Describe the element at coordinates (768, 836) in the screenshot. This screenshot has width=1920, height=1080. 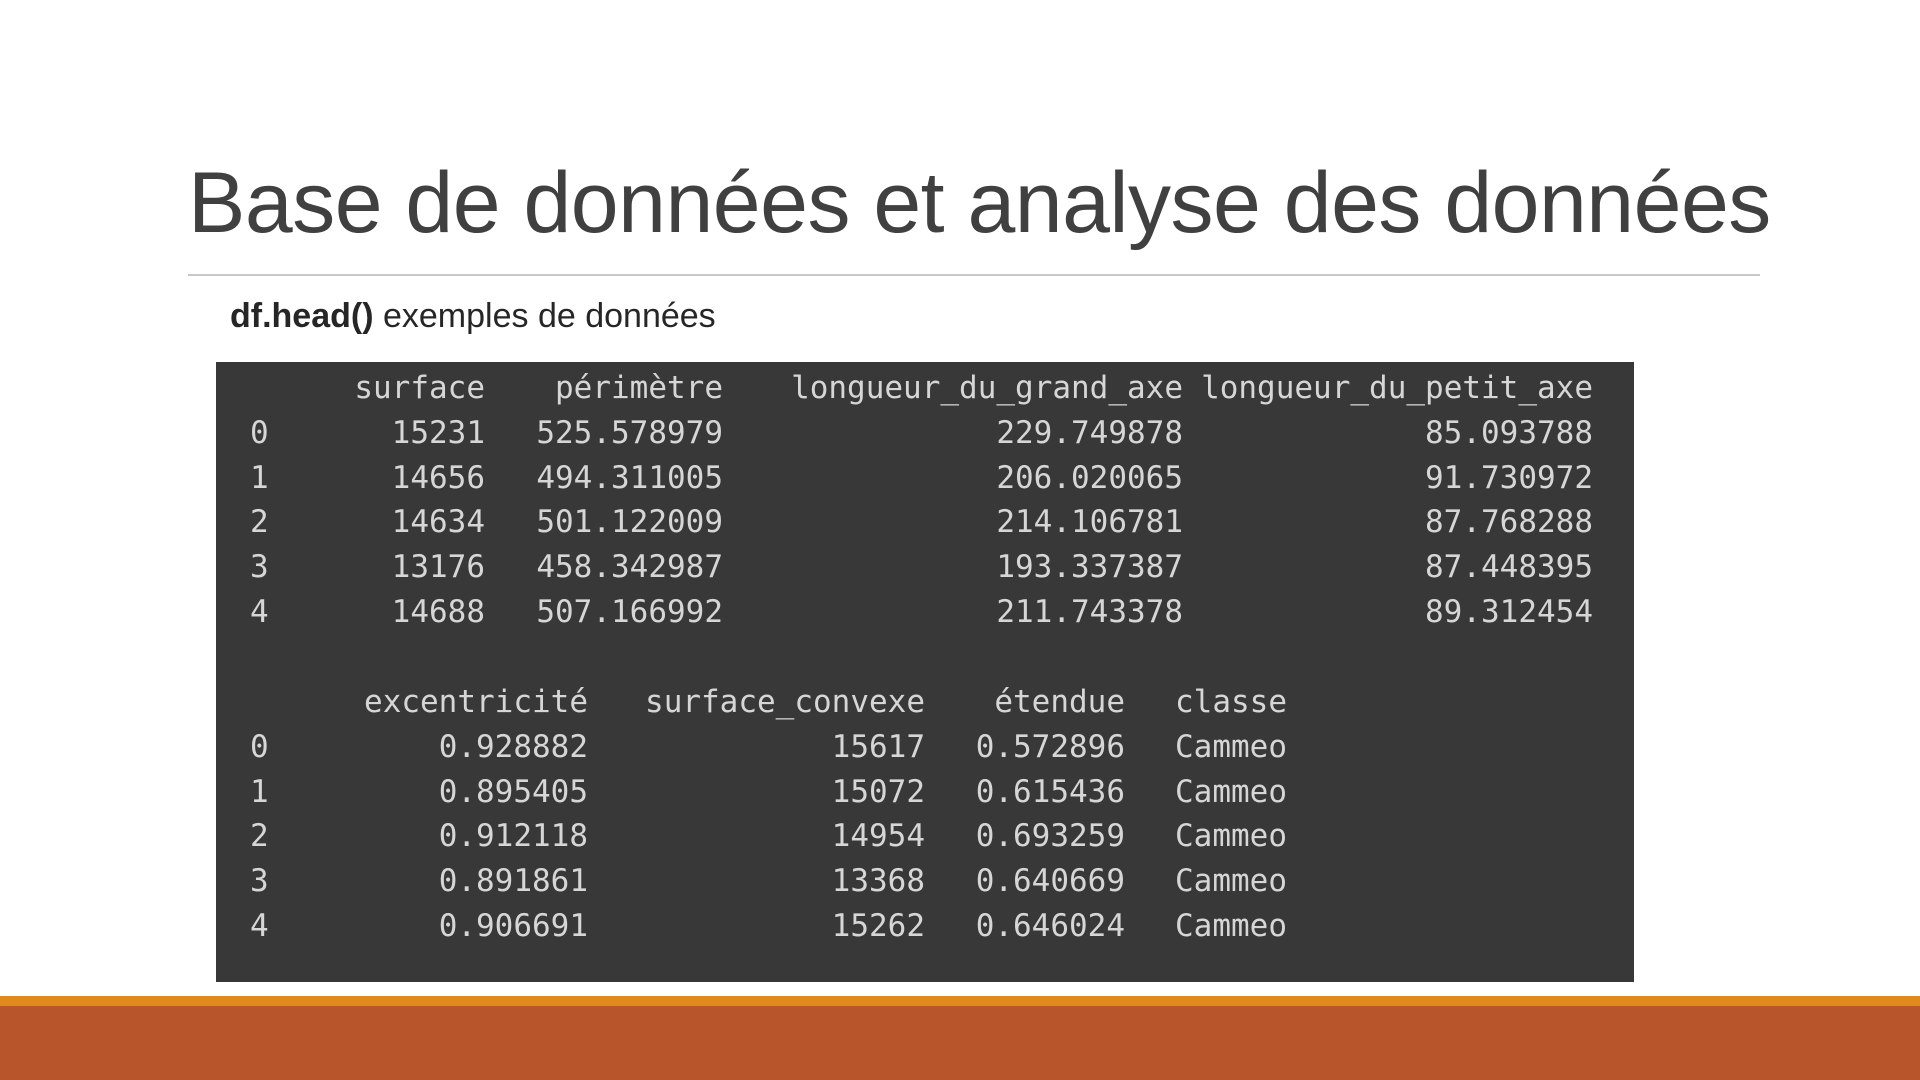
I see `table-row: 2 0.912118 14954 0.693259 Cammeo` at that location.